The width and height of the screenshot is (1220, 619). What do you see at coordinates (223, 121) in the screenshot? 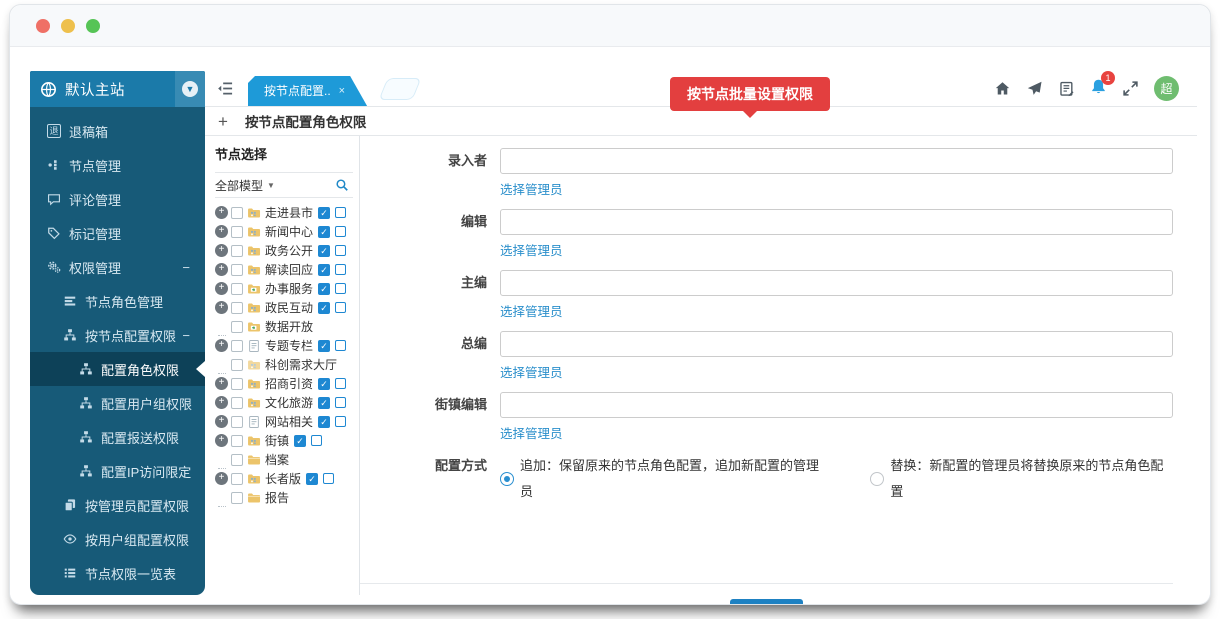
I see `add-icon: +` at bounding box center [223, 121].